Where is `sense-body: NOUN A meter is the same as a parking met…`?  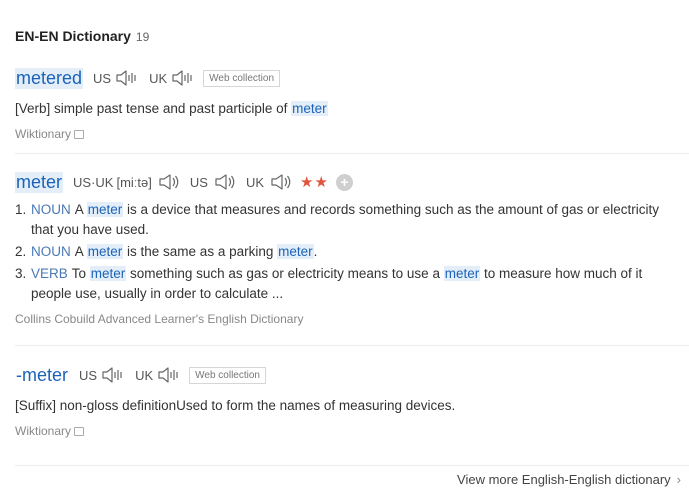 sense-body: NOUN A meter is the same as a parking met… is located at coordinates (351, 252).